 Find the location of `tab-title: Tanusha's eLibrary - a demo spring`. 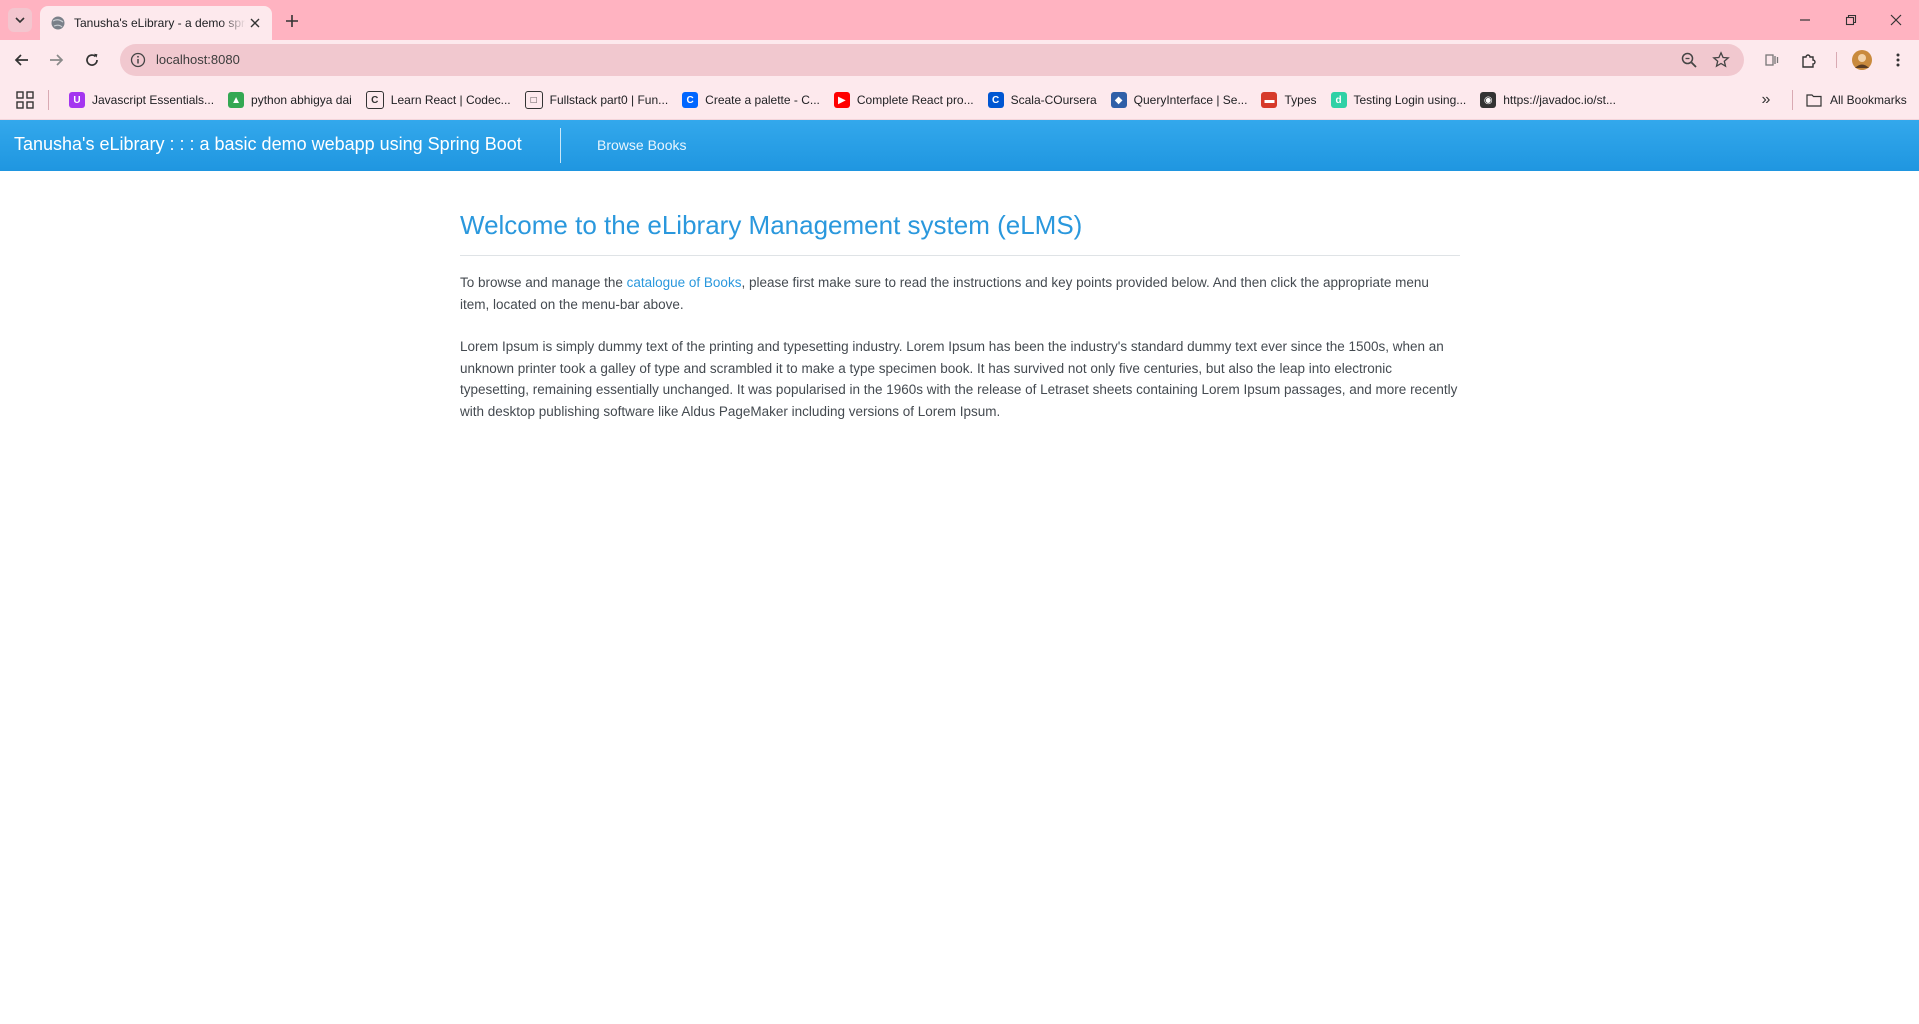

tab-title: Tanusha's eLibrary - a demo spring is located at coordinates (160, 23).